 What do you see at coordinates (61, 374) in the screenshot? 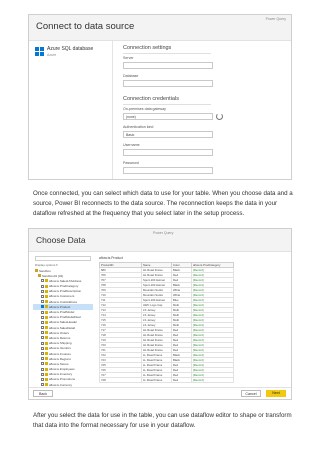
I see `navigator-item-label: aflow.ts.Inventory` at bounding box center [61, 374].